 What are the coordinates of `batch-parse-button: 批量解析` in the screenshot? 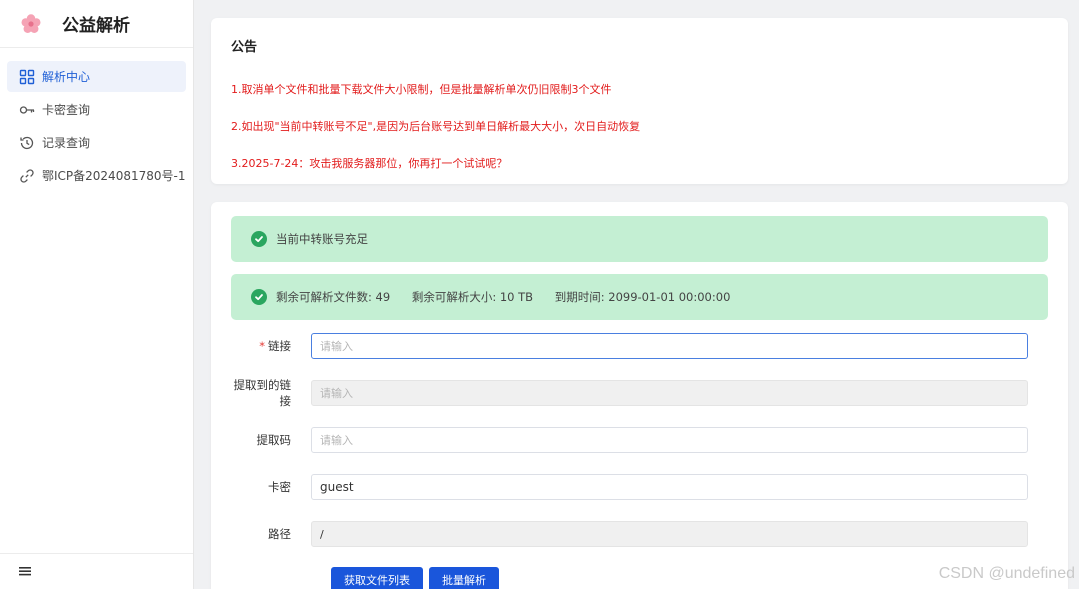 It's located at (464, 578).